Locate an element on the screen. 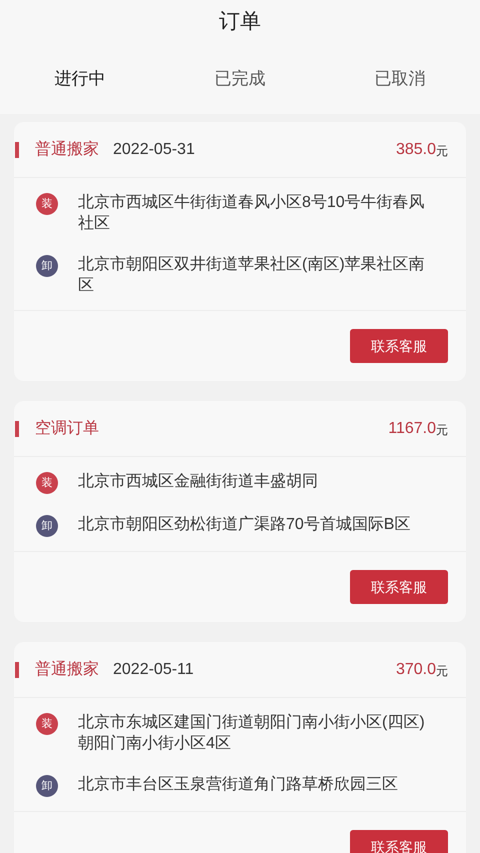 This screenshot has width=480, height=853. tab: 已取消 is located at coordinates (400, 79).